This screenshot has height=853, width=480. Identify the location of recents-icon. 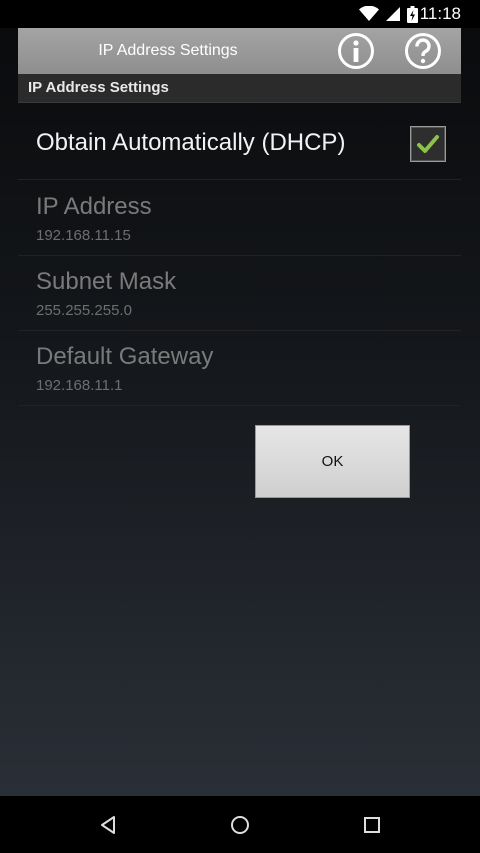
(372, 825).